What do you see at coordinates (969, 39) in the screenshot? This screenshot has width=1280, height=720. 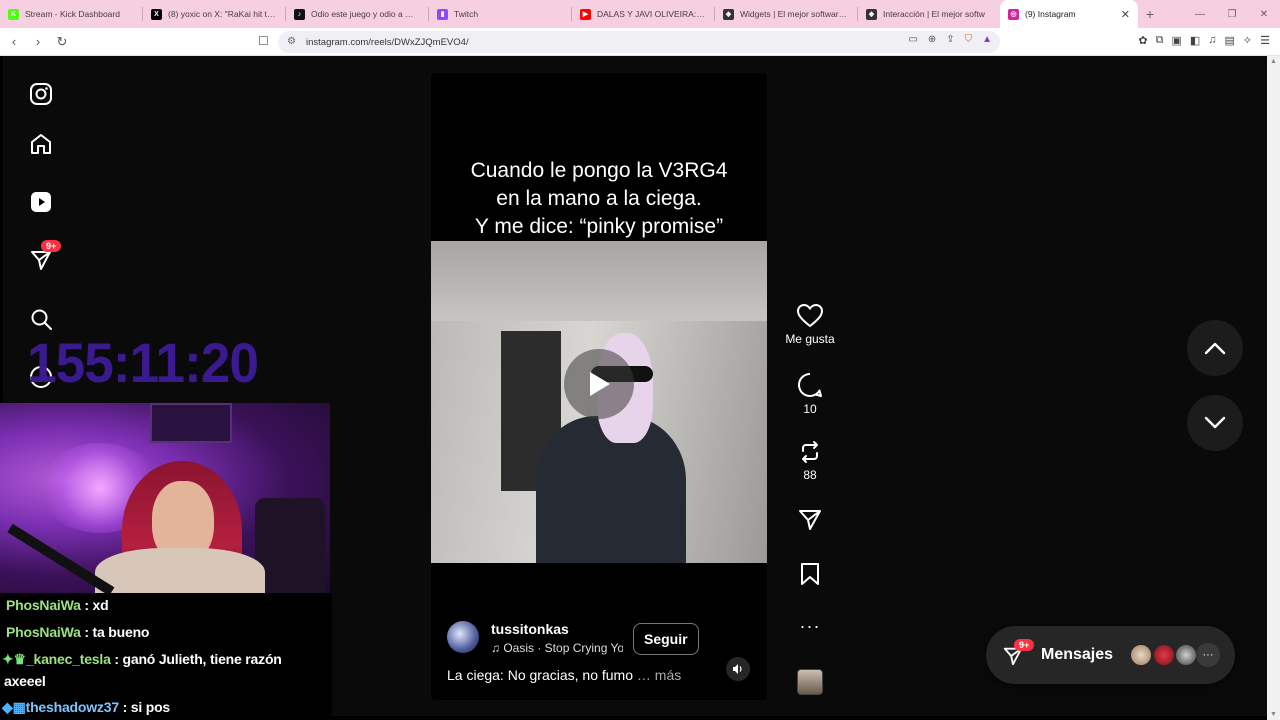 I see `brave-shield-icon: ⛉` at bounding box center [969, 39].